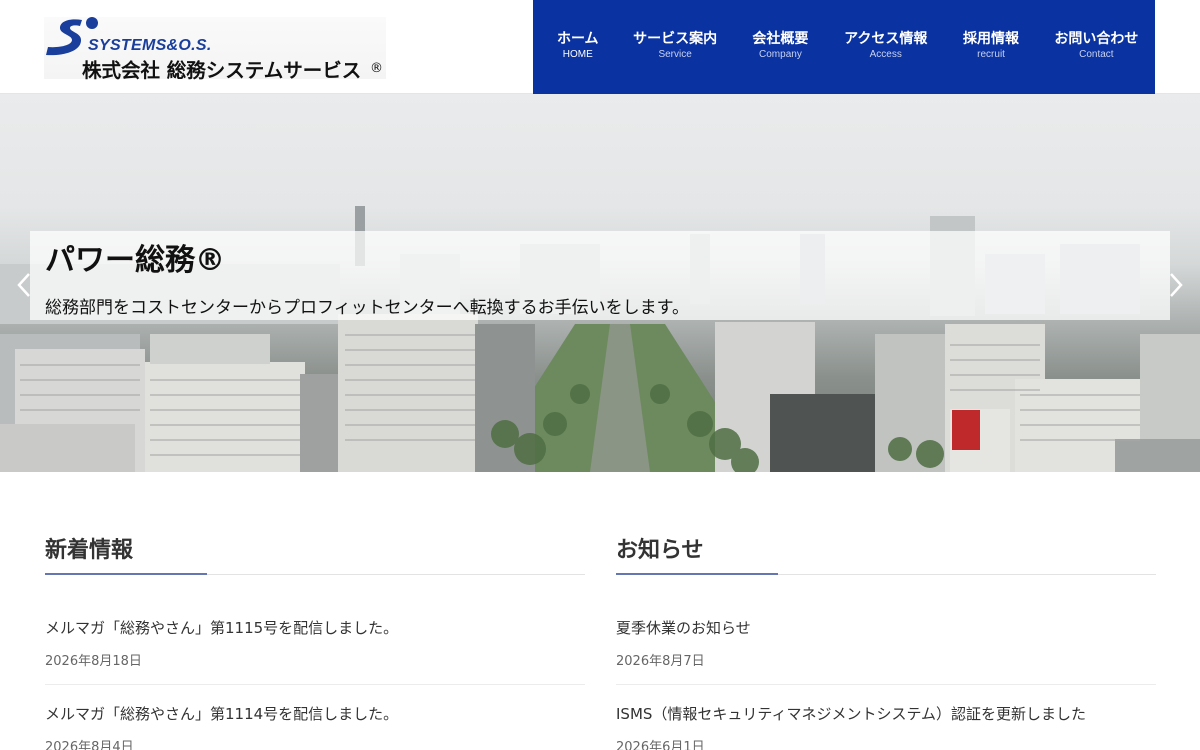 The image size is (1200, 750). I want to click on nav-item-access: アクセス情報 Access, so click(885, 47).